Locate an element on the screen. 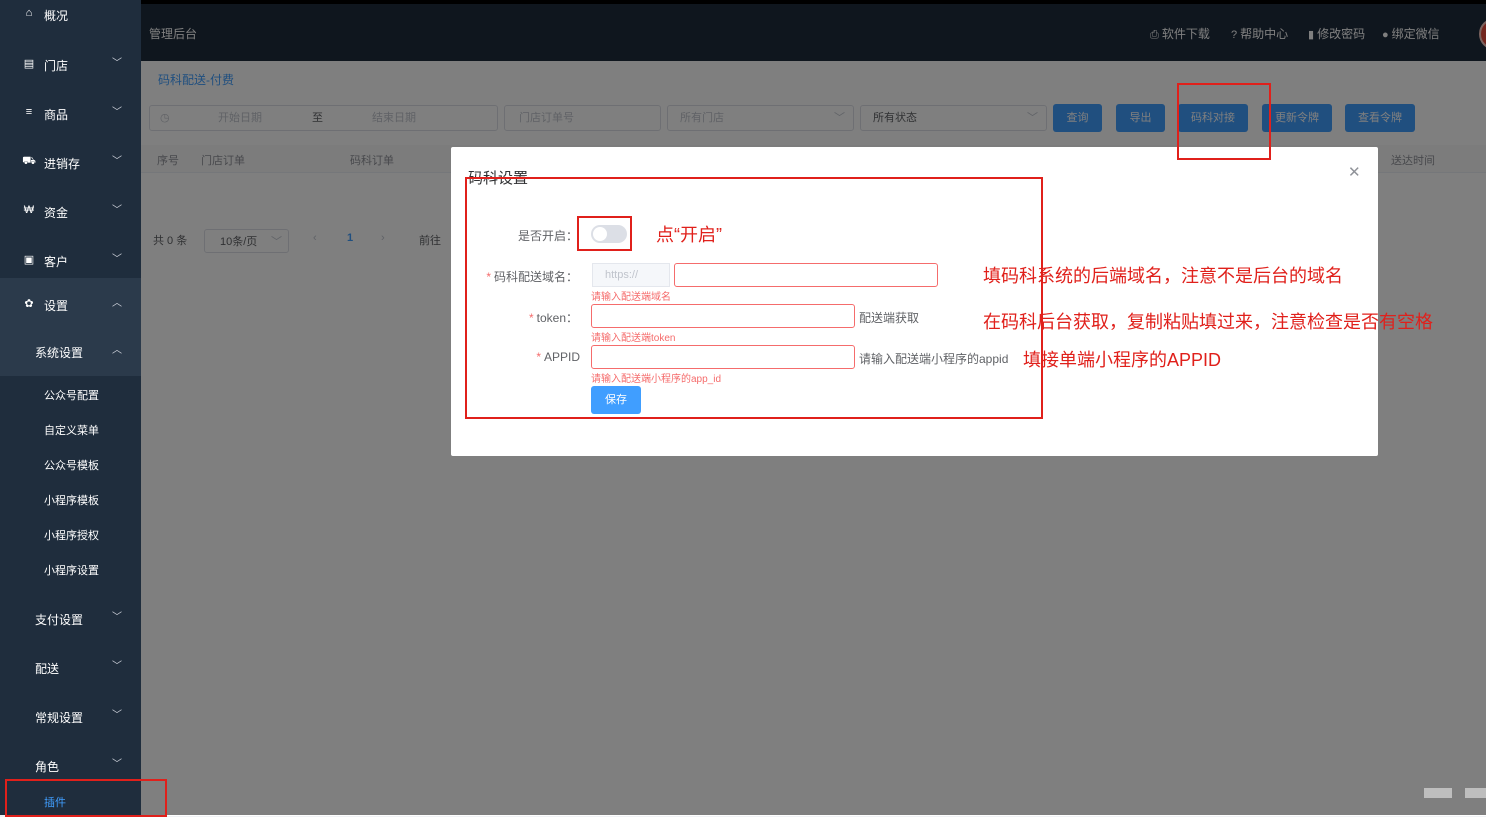 The image size is (1486, 817). close-icon: ✕ is located at coordinates (1354, 172).